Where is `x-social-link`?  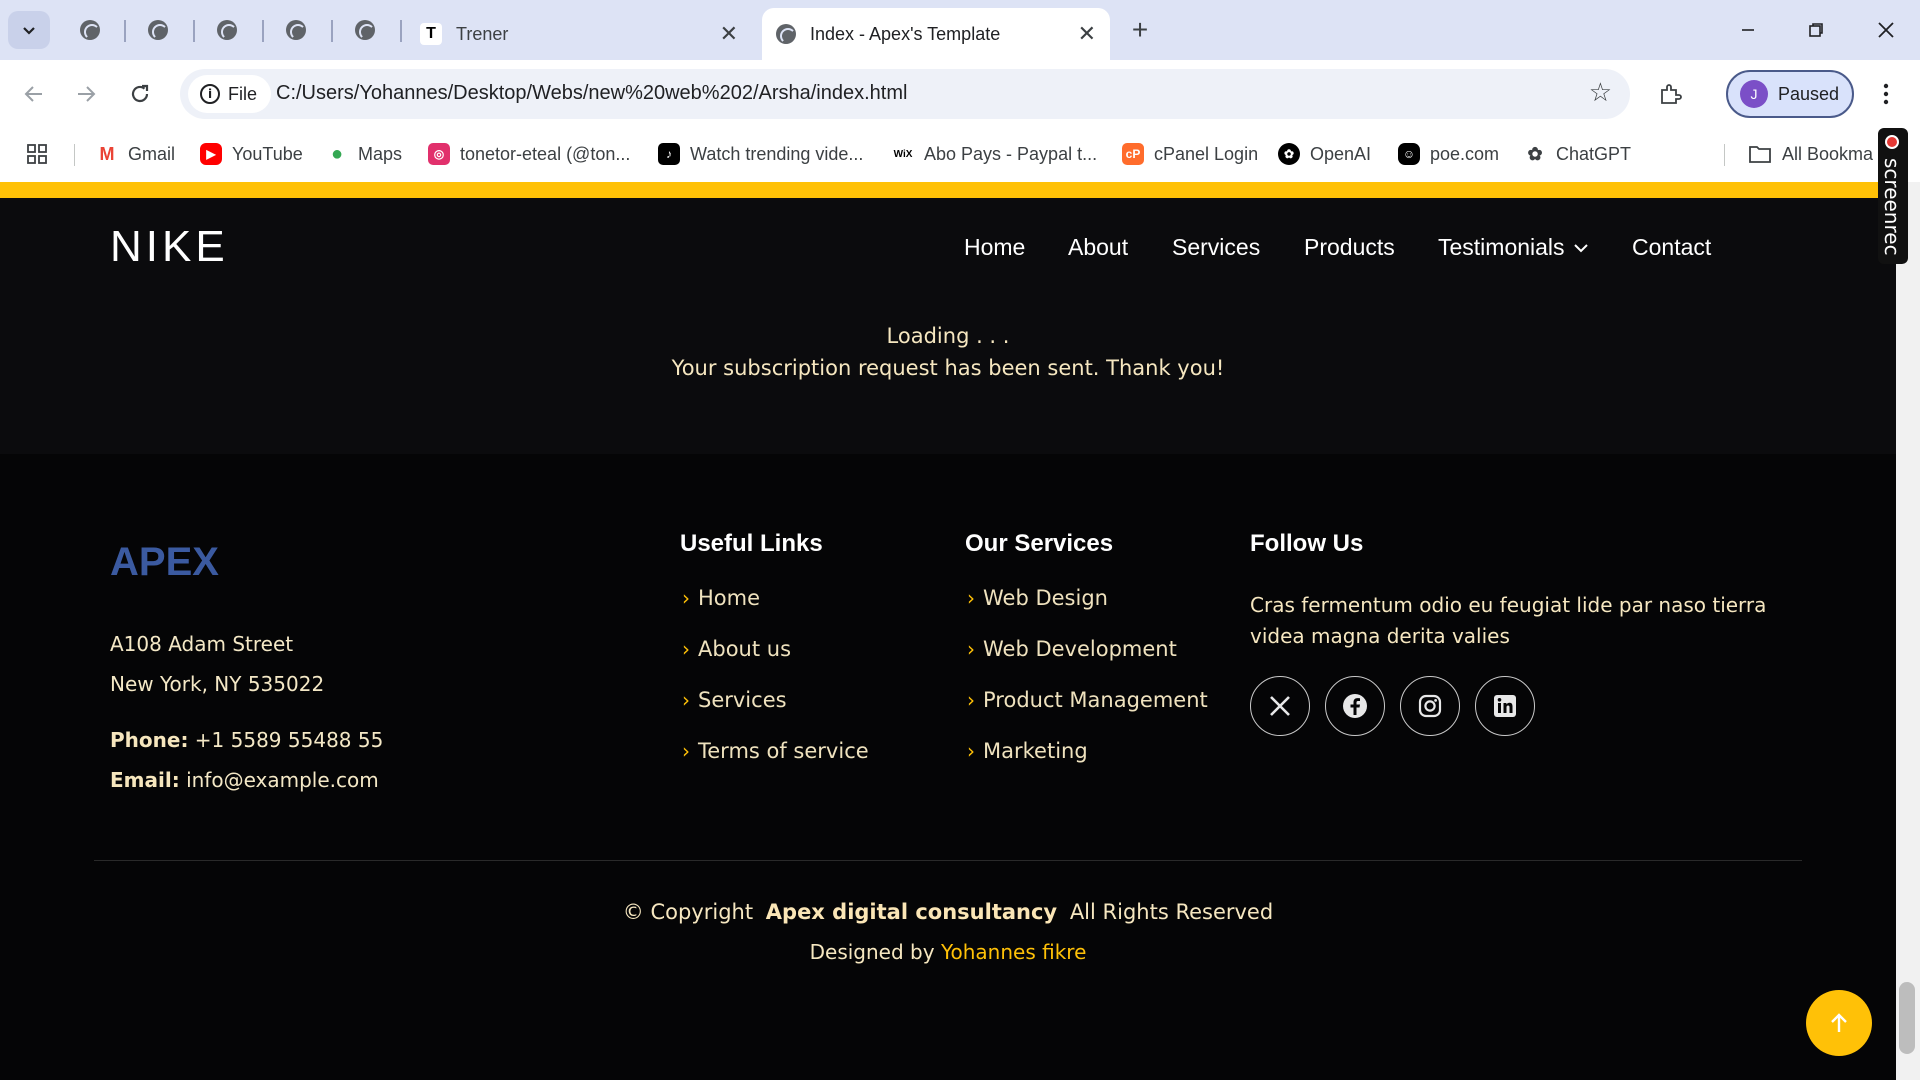 x-social-link is located at coordinates (1280, 706).